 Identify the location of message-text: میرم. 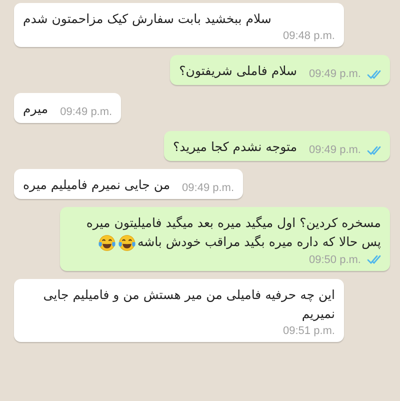
(35, 109).